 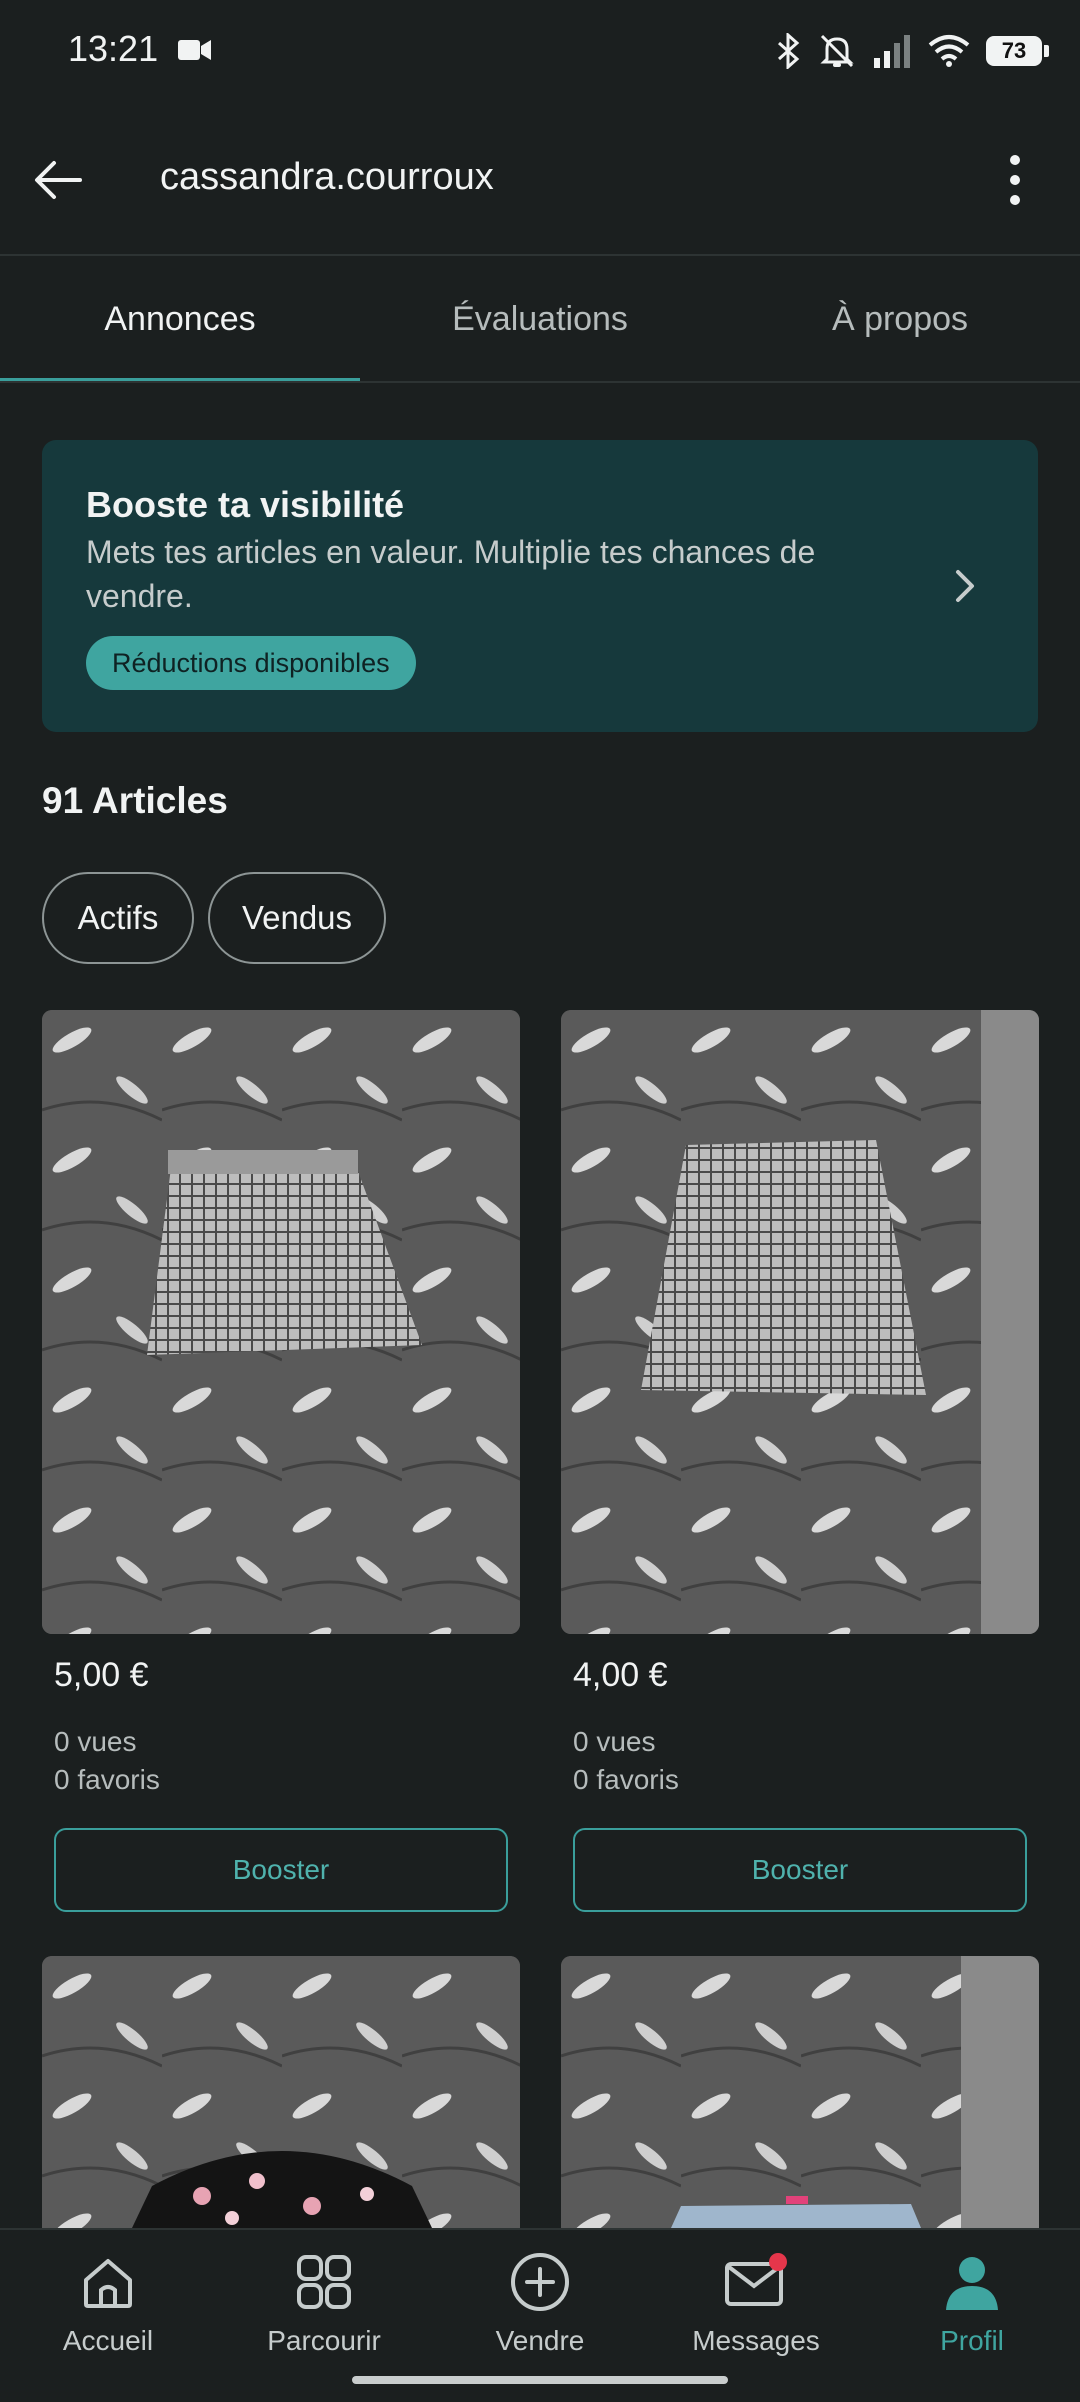 I want to click on item-price: 4,00 €, so click(x=620, y=1675).